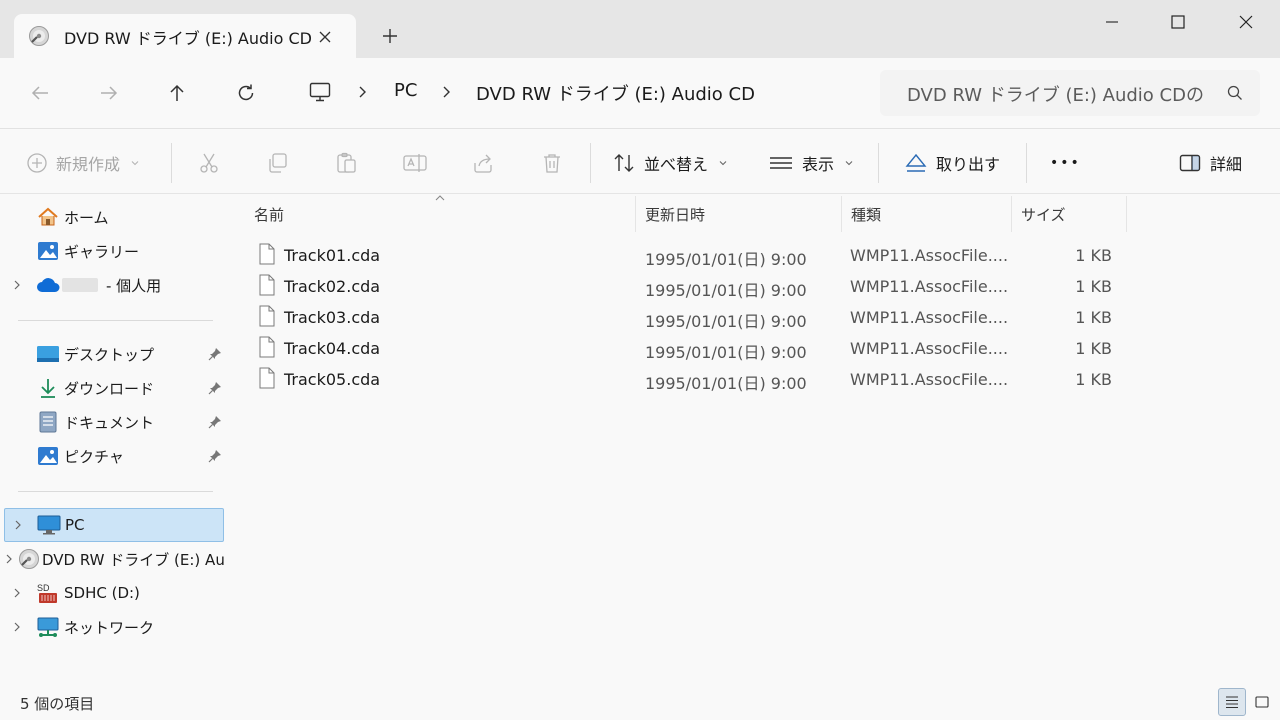  What do you see at coordinates (811, 163) in the screenshot?
I see `view-button: 表示` at bounding box center [811, 163].